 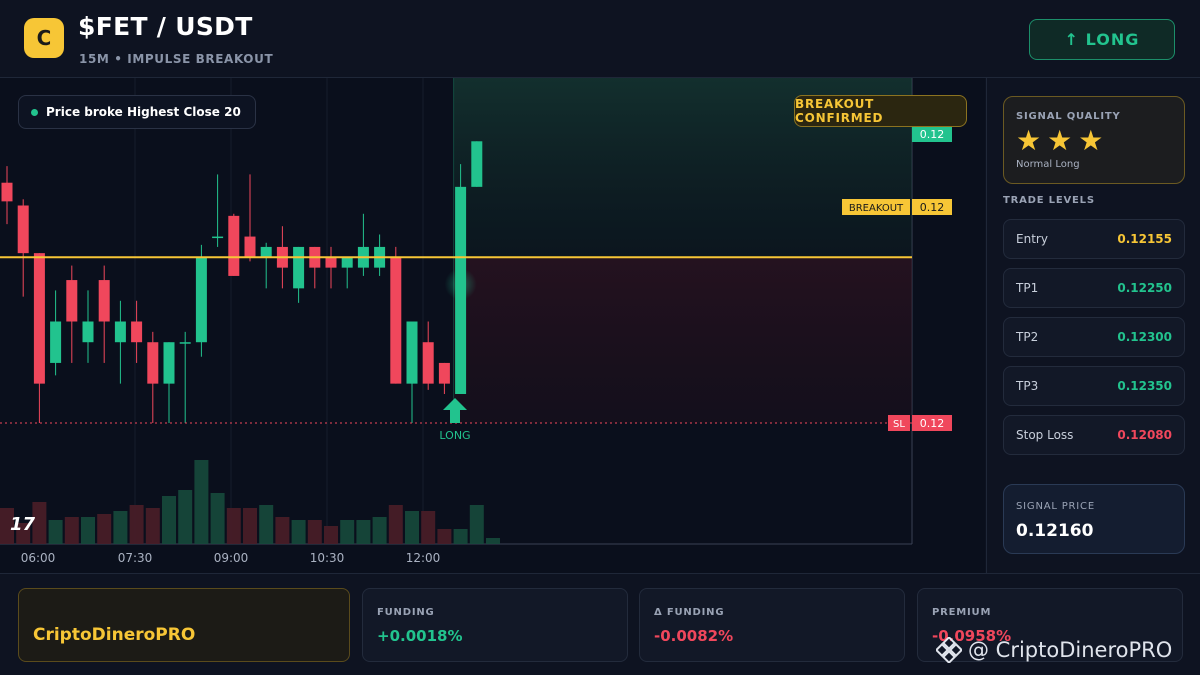 What do you see at coordinates (1068, 116) in the screenshot?
I see `signal-quality-label: SIGNAL QUALITY` at bounding box center [1068, 116].